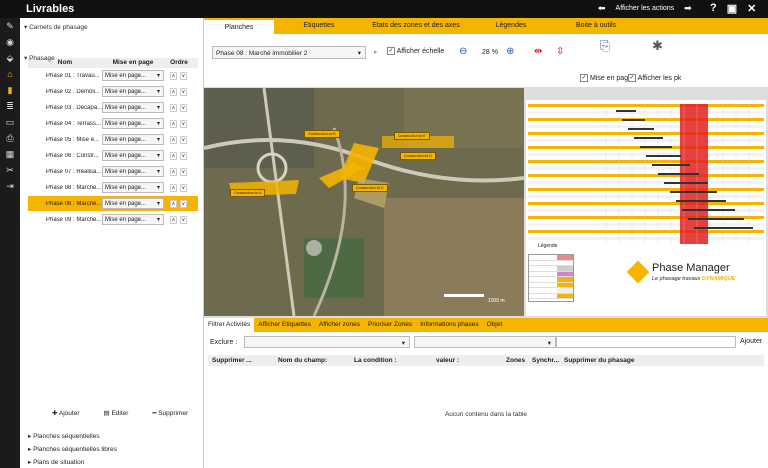 This screenshot has height=468, width=768. What do you see at coordinates (229, 325) in the screenshot?
I see `tab-filter-activities: Filtrer Activités` at bounding box center [229, 325].